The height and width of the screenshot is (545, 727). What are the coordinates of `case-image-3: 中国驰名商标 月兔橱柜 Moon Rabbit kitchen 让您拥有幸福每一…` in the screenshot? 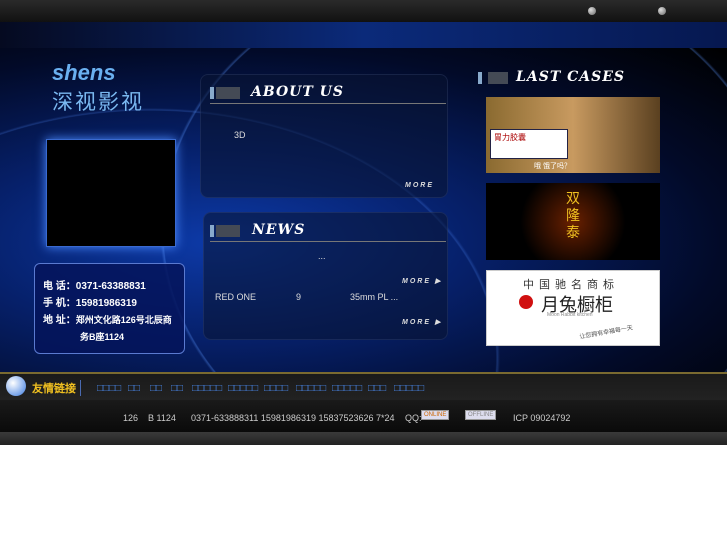 It's located at (573, 308).